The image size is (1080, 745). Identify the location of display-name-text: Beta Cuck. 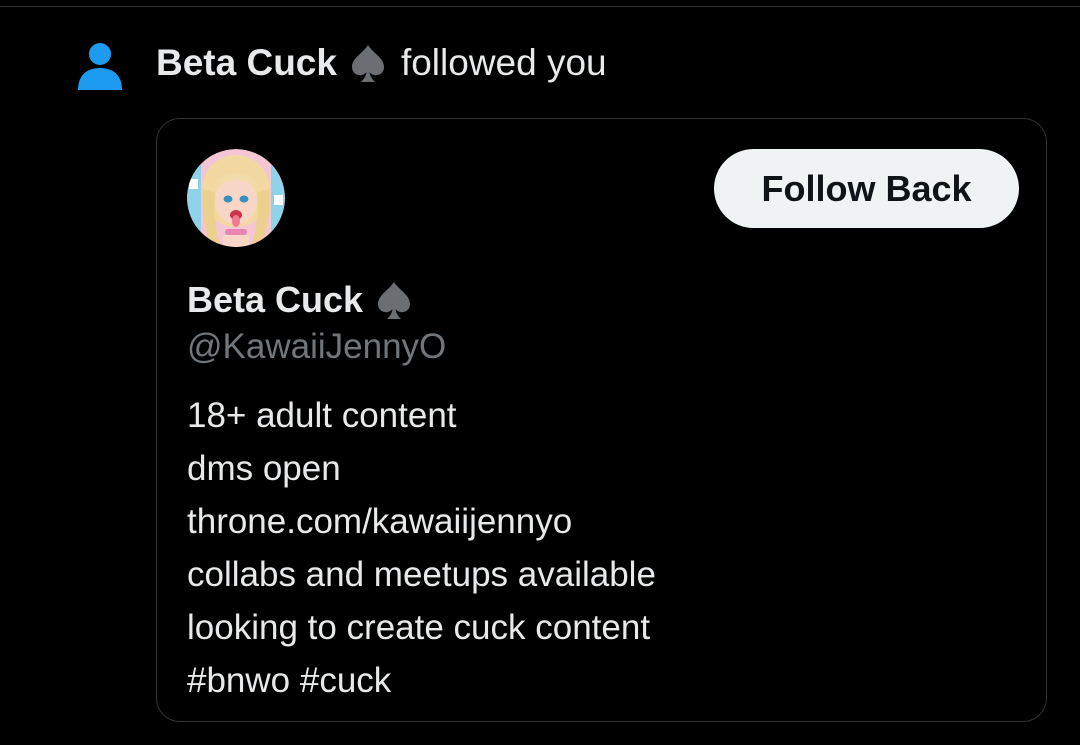
(275, 299).